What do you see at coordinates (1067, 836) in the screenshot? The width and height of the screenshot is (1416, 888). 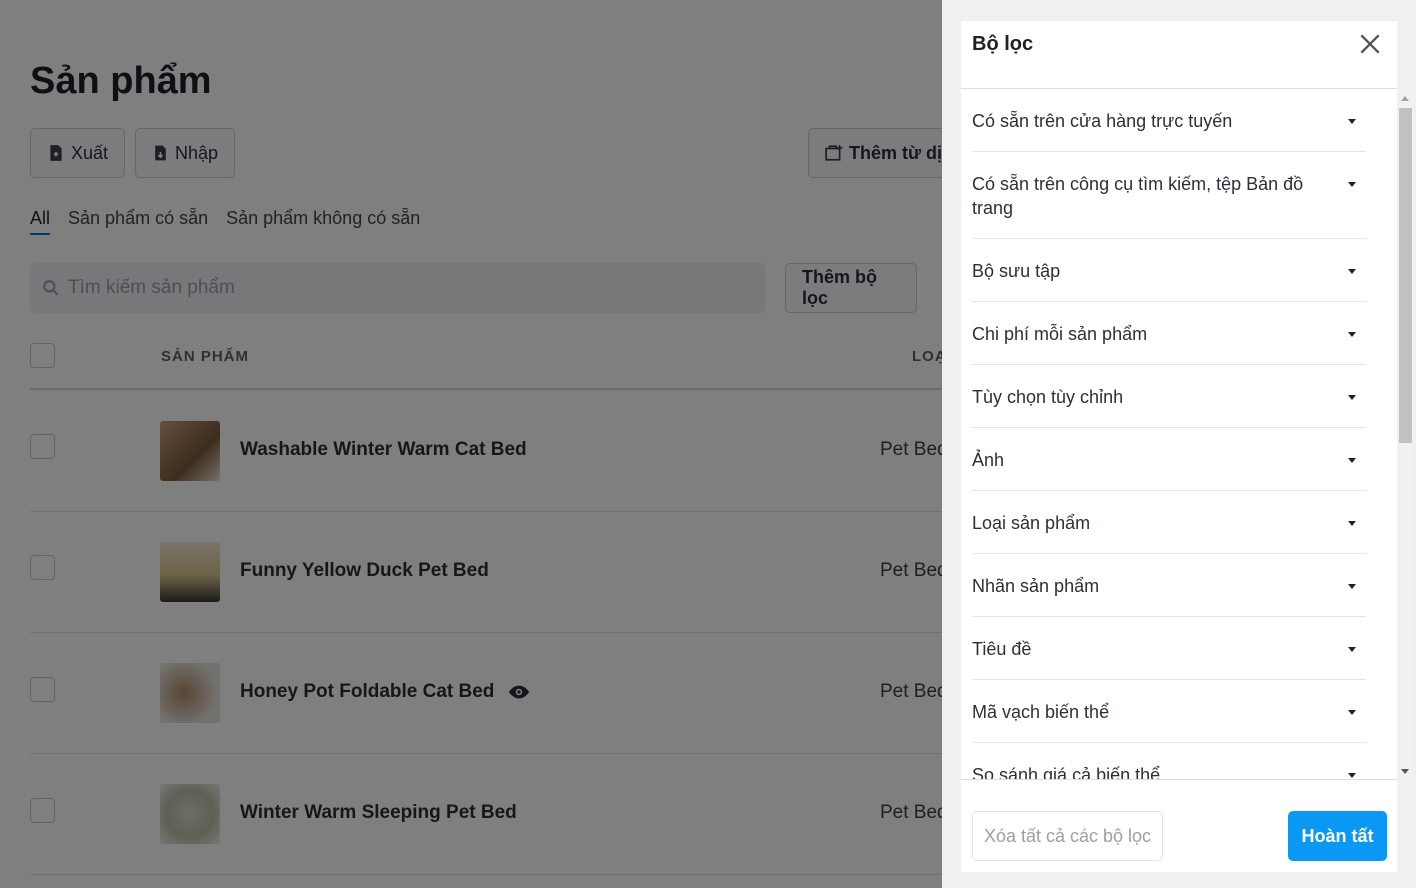 I see `clear-all-filters-button: Xóa tất cả các bộ lọc` at bounding box center [1067, 836].